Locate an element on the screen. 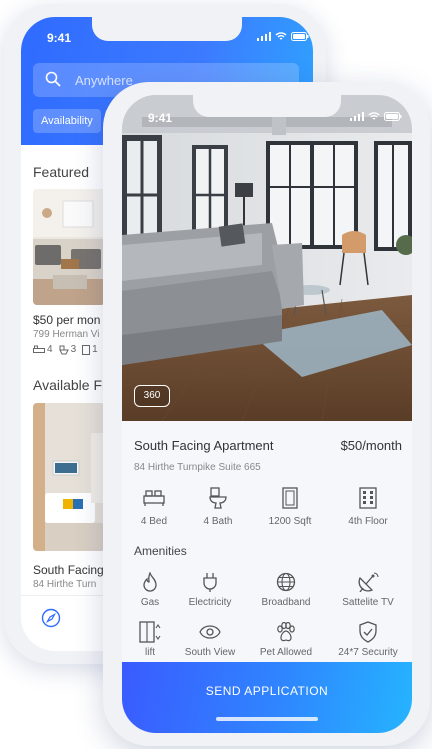 This screenshot has height=749, width=432. feature-area-label: 1200 Sqft is located at coordinates (290, 521).